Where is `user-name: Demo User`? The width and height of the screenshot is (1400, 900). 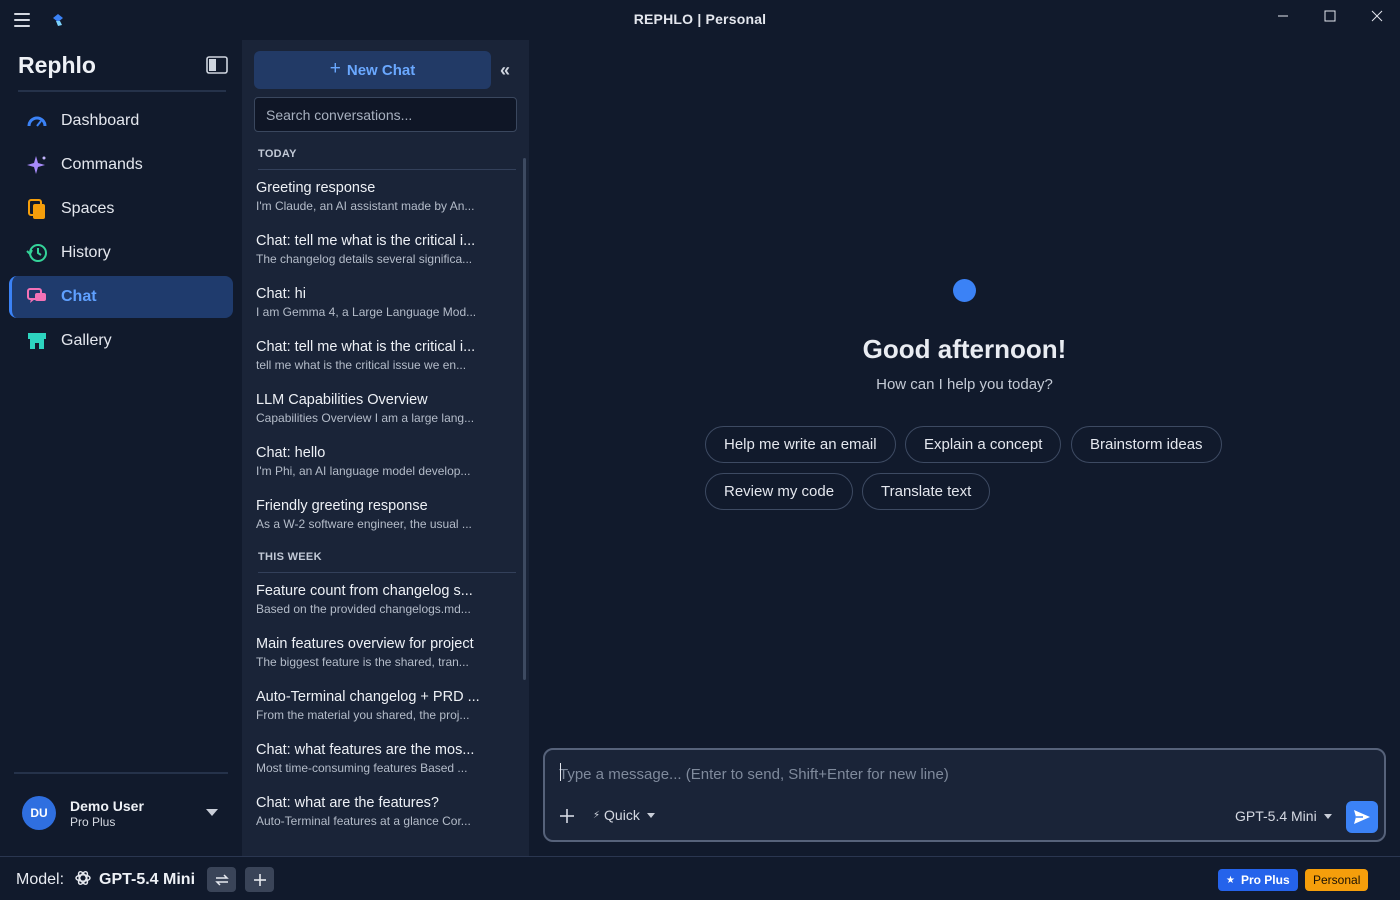 user-name: Demo User is located at coordinates (107, 806).